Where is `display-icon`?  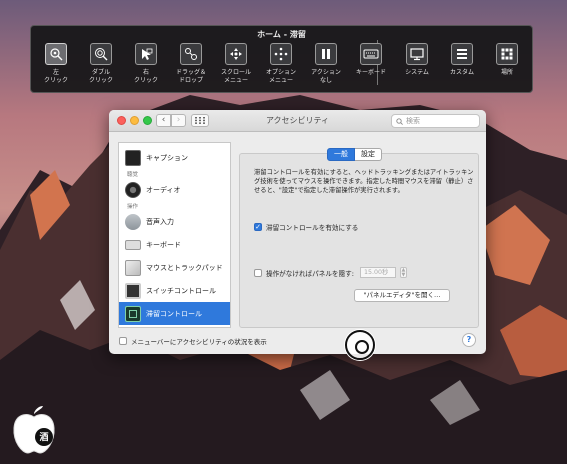
display-icon is located at coordinates (417, 54).